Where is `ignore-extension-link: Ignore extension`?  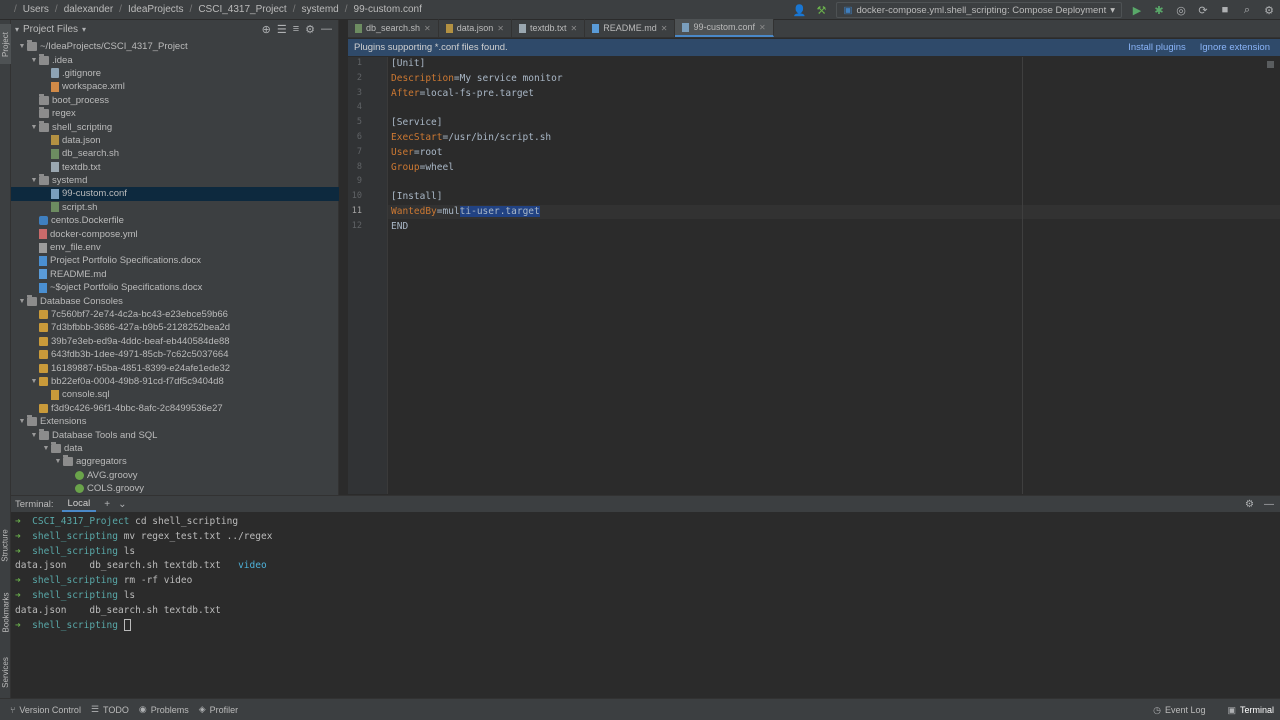 ignore-extension-link: Ignore extension is located at coordinates (1235, 47).